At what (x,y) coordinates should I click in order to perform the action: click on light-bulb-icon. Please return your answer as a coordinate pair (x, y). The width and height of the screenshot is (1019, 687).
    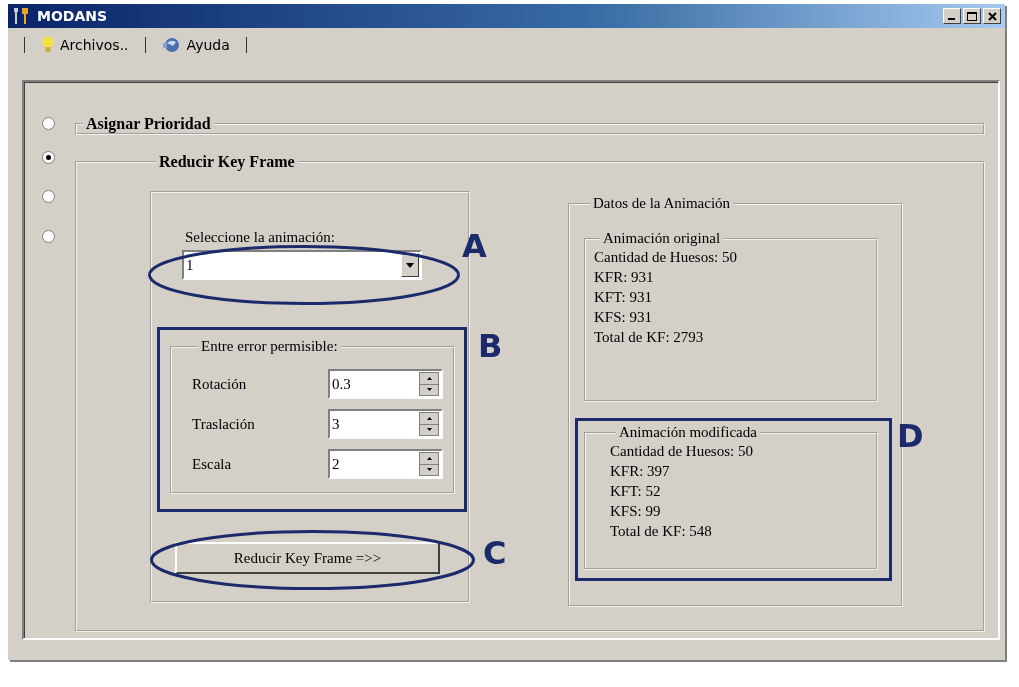
    Looking at the image, I should click on (48, 45).